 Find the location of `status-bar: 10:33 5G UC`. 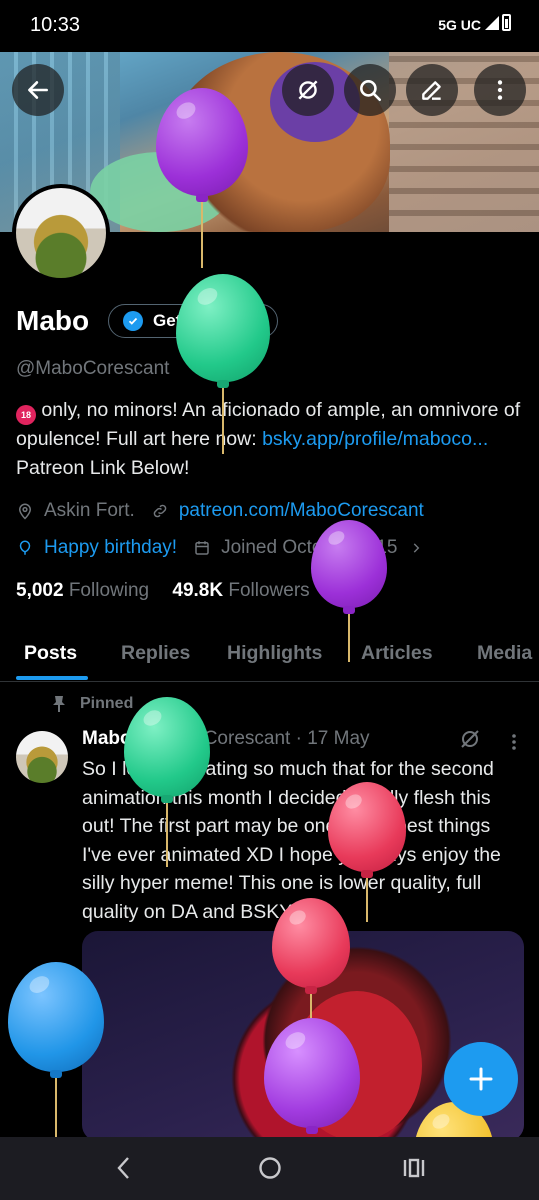

status-bar: 10:33 5G UC is located at coordinates (269, 26).